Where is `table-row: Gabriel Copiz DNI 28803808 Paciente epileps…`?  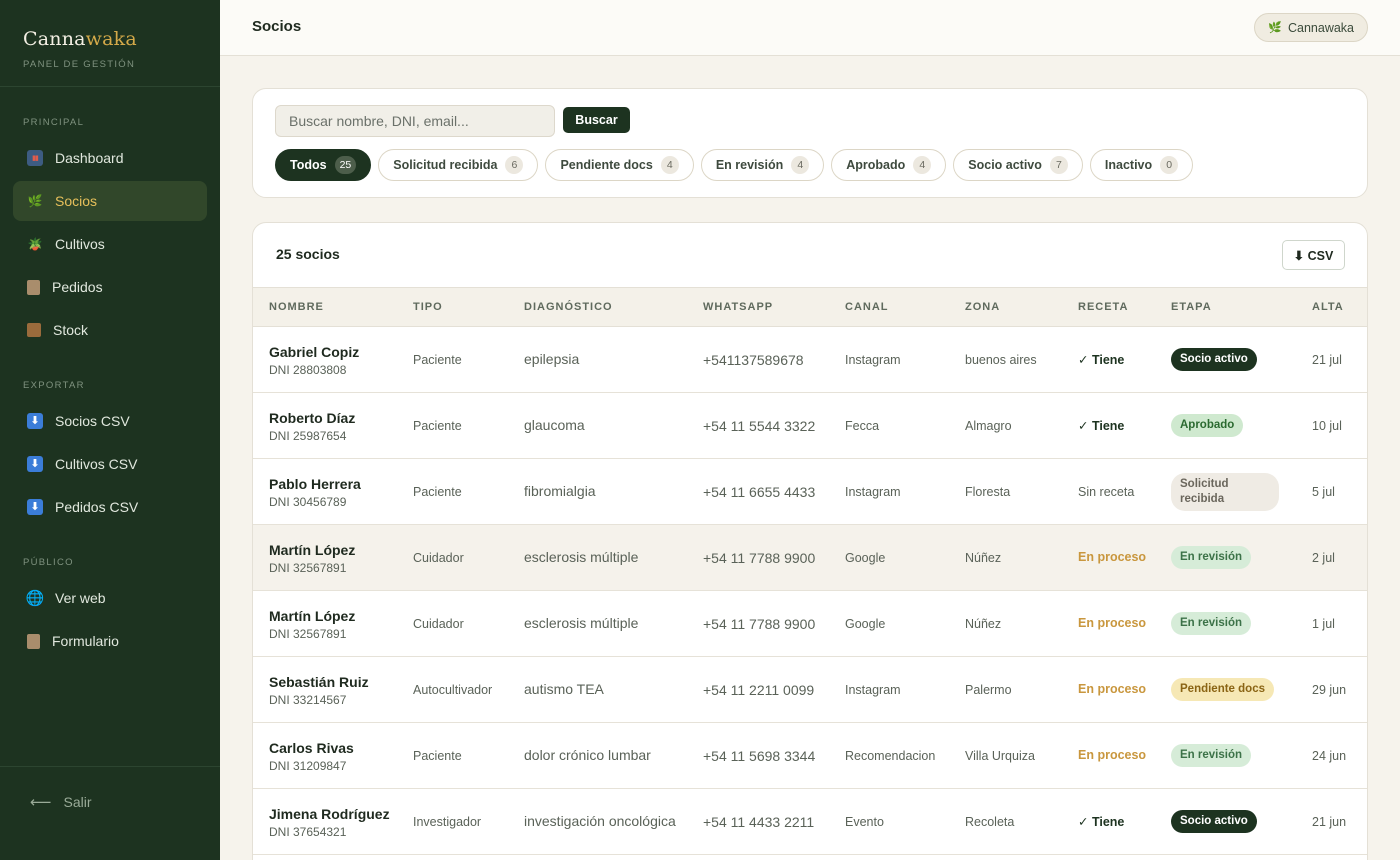
table-row: Gabriel Copiz DNI 28803808 Paciente epileps… is located at coordinates (810, 359).